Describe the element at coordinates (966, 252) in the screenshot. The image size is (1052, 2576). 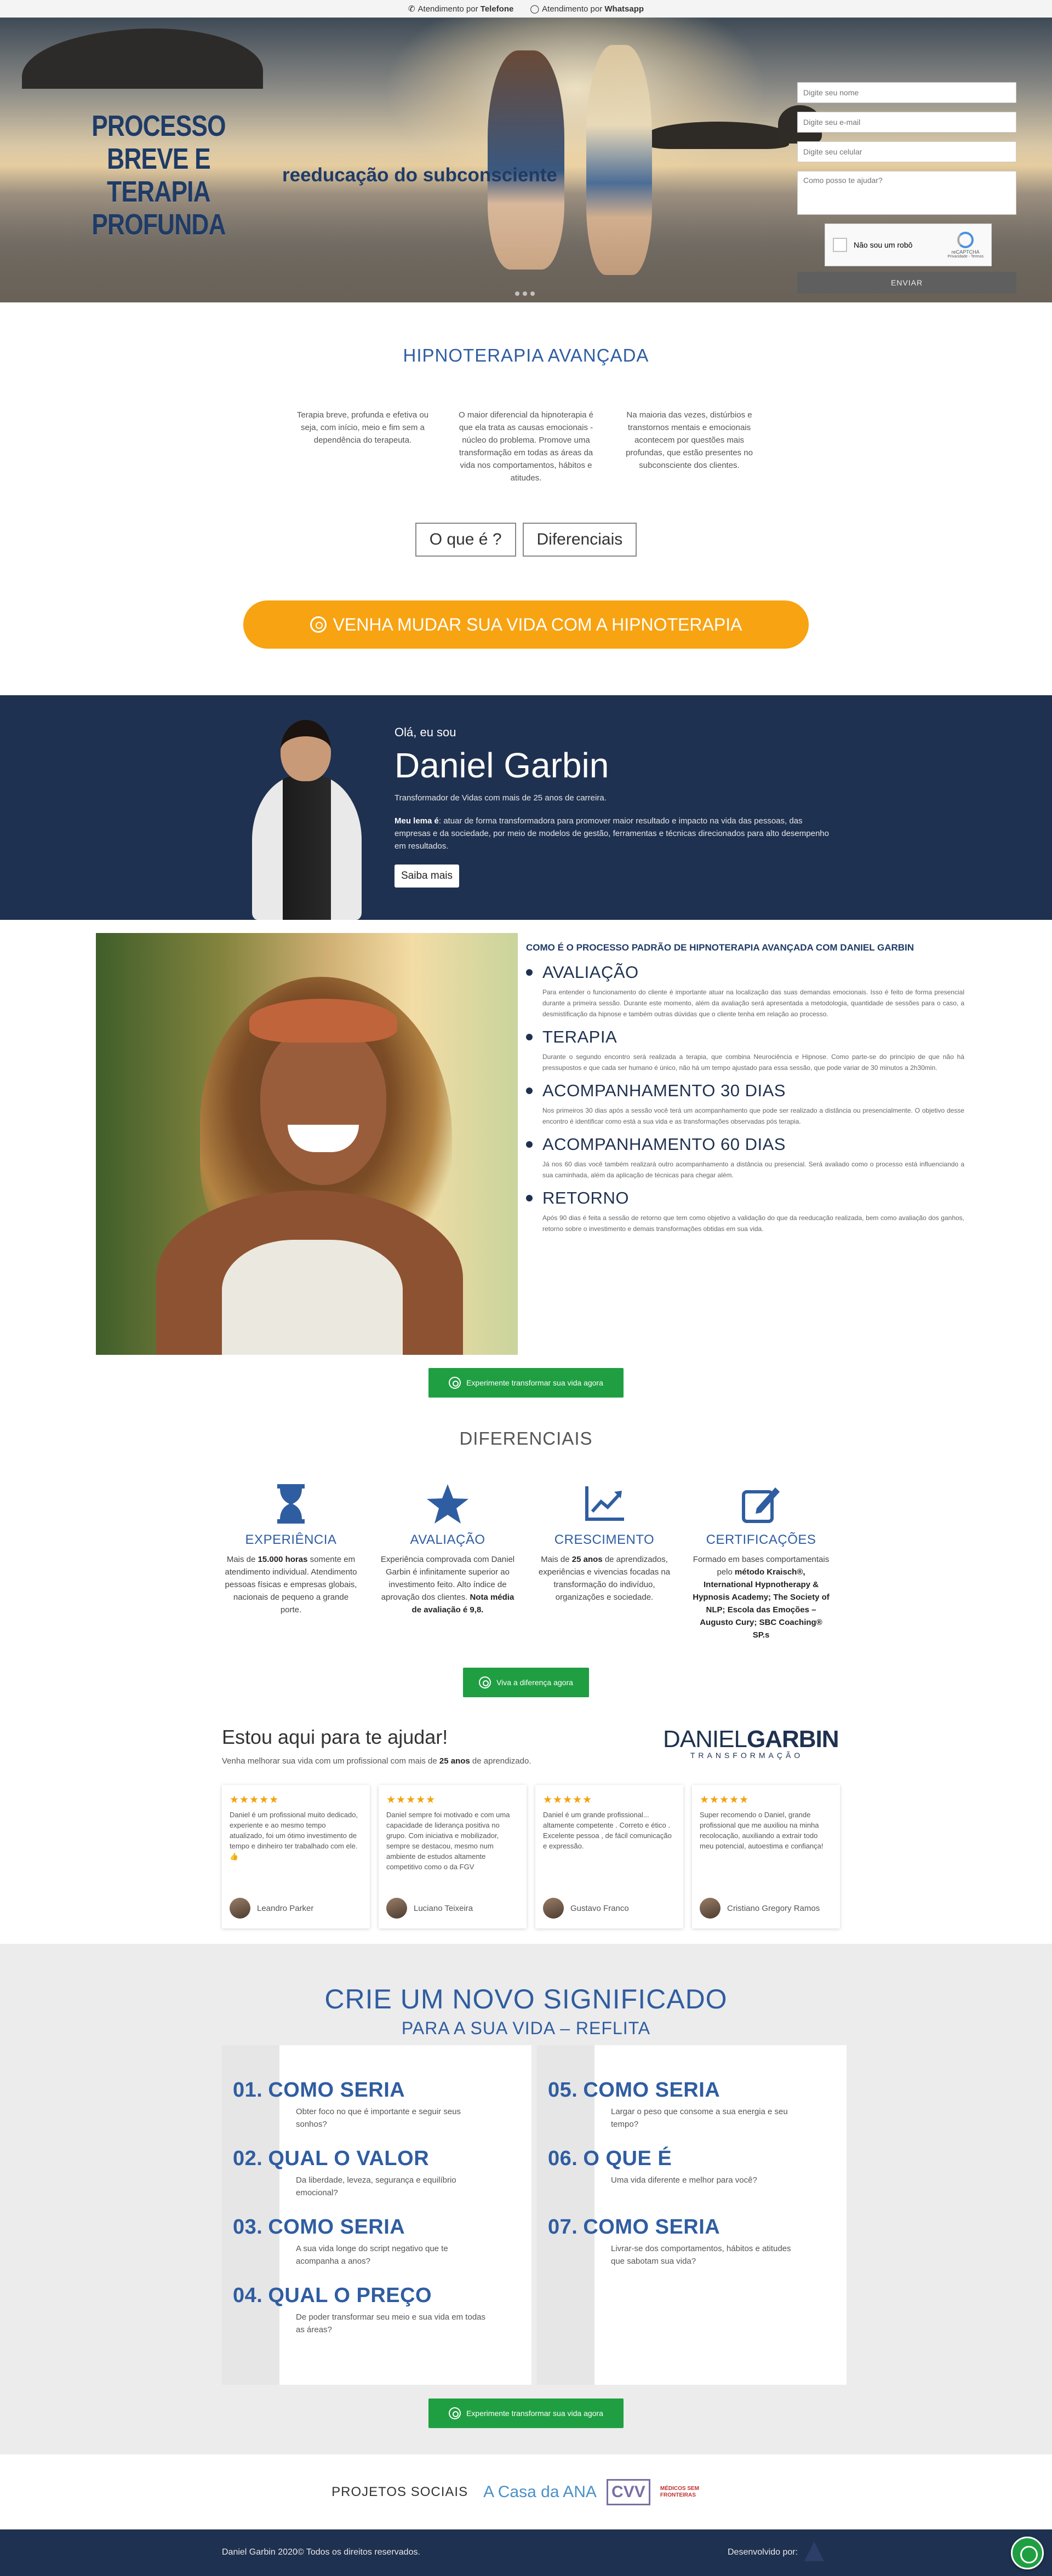
I see `recaptcha-brand: reCAPTCHA` at that location.